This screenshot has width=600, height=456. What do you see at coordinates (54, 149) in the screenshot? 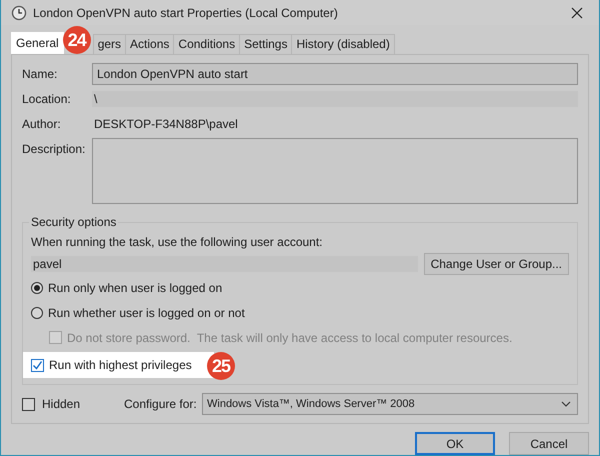
I see `field-label: Description:` at bounding box center [54, 149].